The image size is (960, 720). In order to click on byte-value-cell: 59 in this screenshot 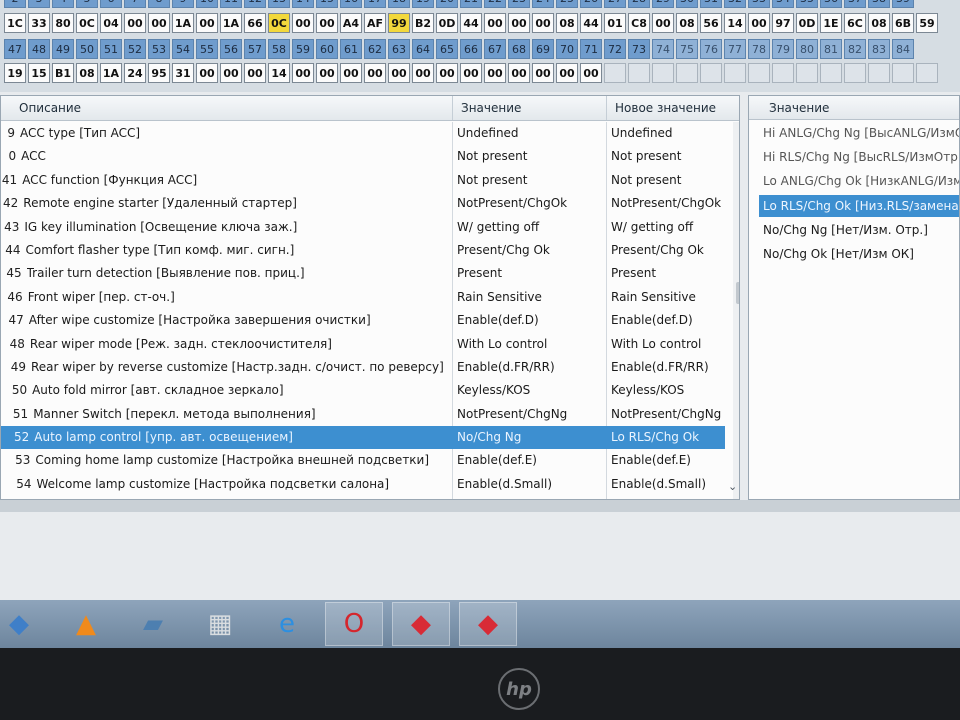, I will do `click(927, 23)`.